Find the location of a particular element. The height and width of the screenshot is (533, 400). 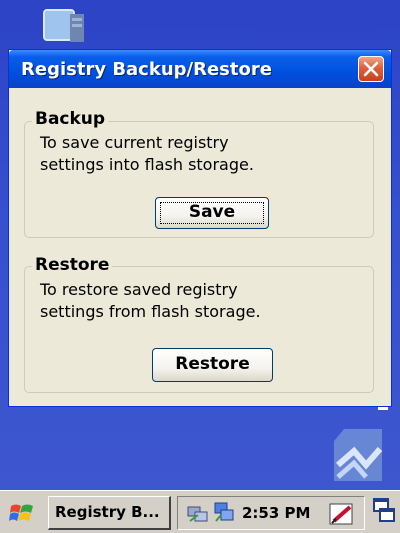

restore-description-line: settings from flash storage. is located at coordinates (150, 311).